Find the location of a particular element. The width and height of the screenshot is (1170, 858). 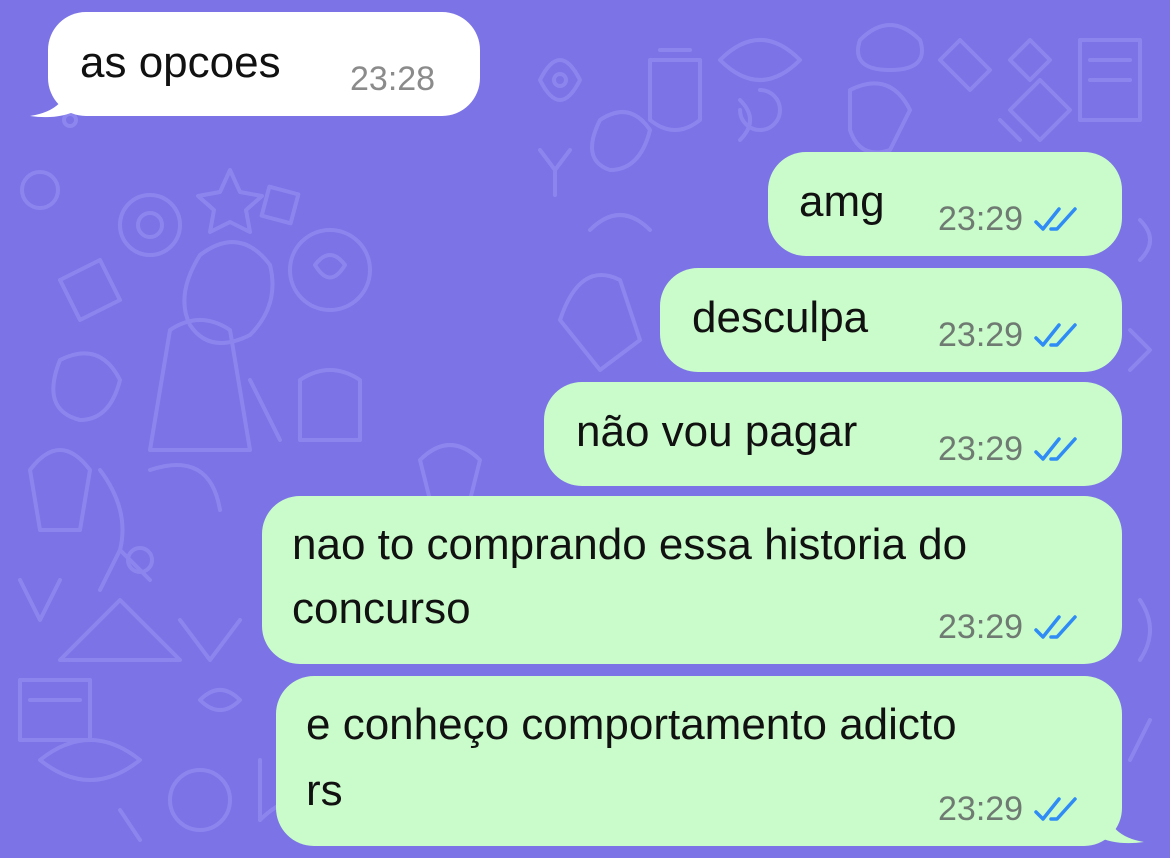

incoming-bubble-tail is located at coordinates (54, 99).